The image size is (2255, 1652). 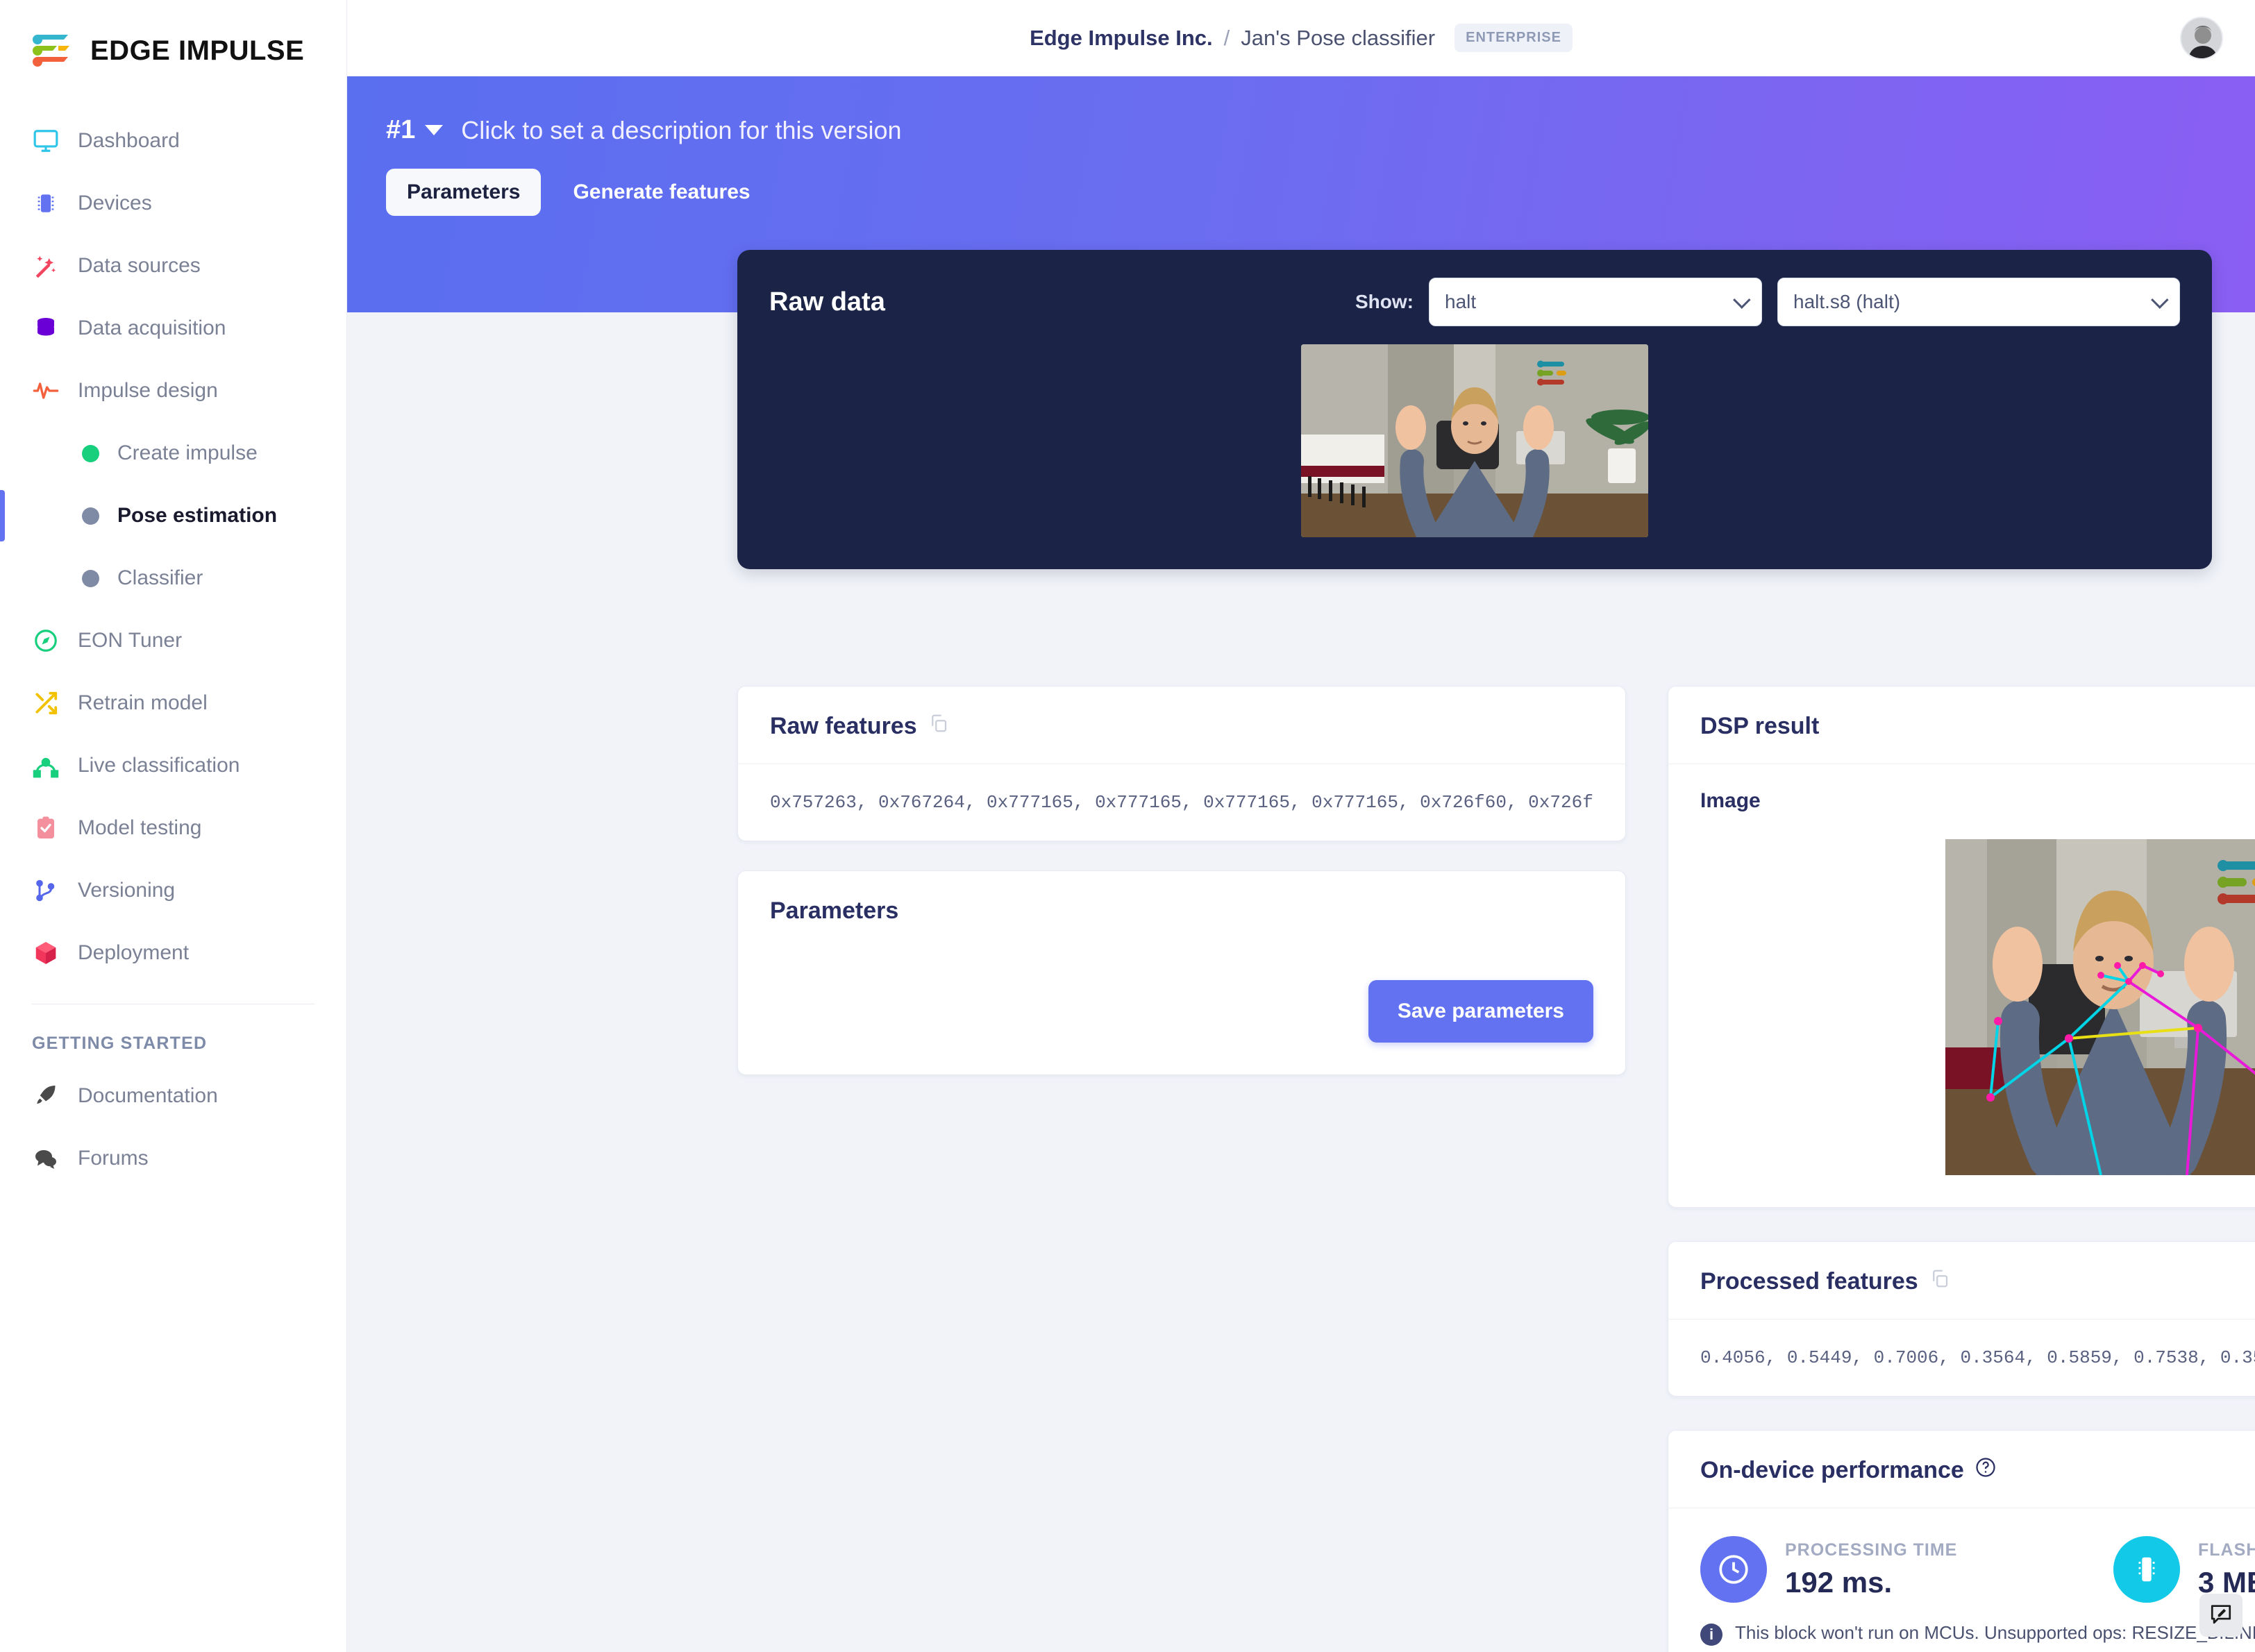 I want to click on sidebar-subitem-classifier: Classifier, so click(x=173, y=578).